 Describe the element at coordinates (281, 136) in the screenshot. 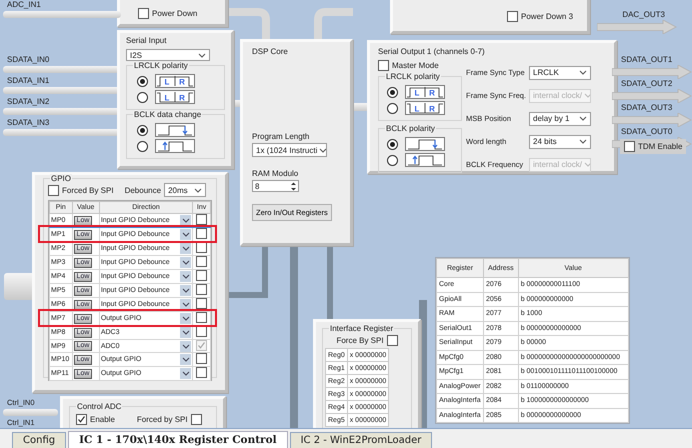

I see `field-label: Program Length` at that location.